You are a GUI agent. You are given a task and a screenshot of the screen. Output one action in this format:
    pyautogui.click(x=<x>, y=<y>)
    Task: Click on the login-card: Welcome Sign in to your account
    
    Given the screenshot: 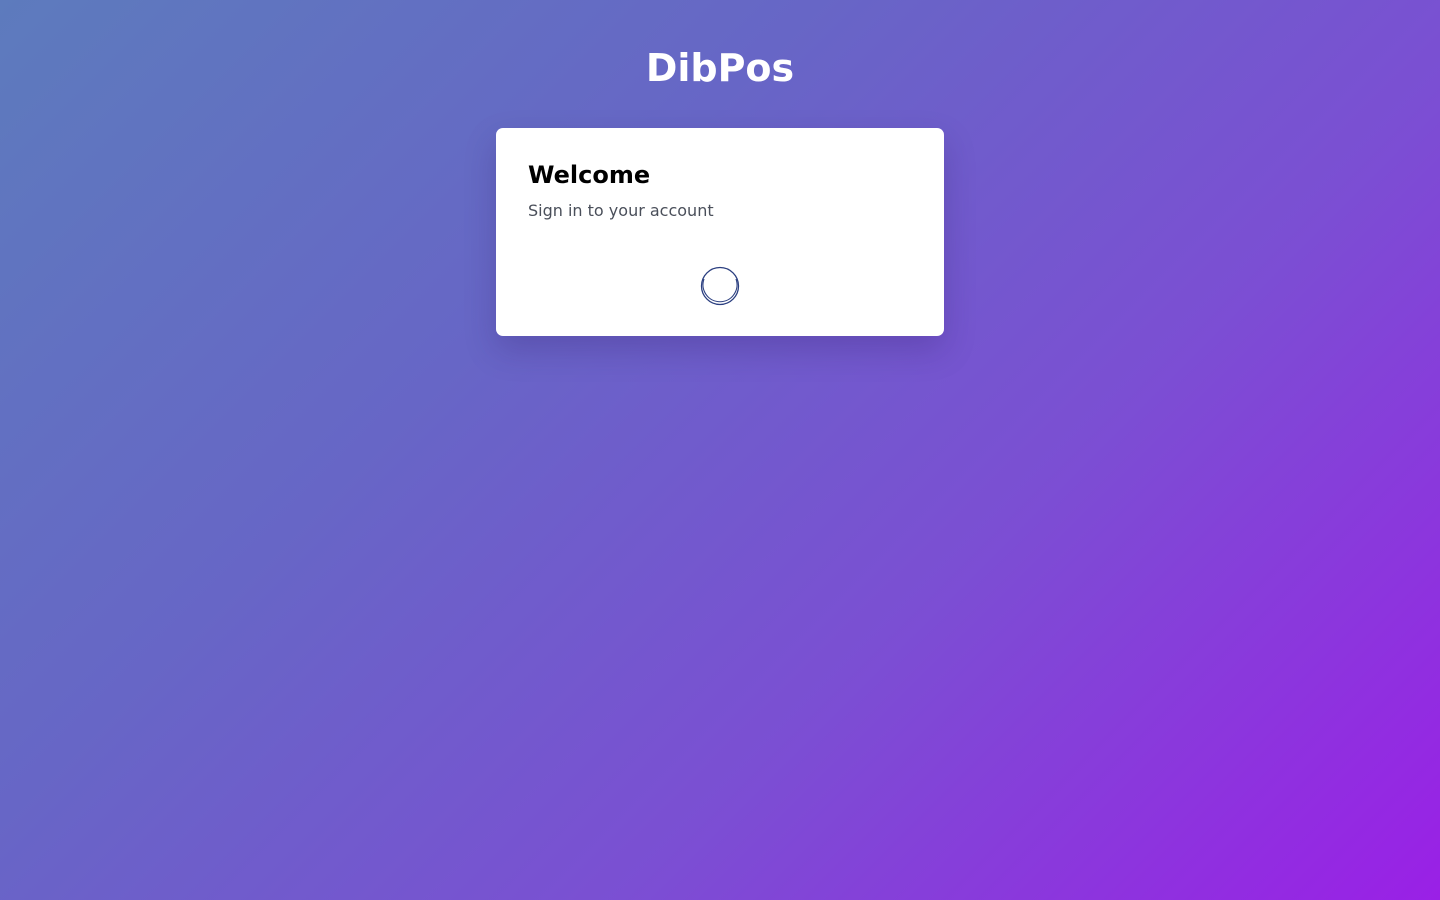 What is the action you would take?
    pyautogui.click(x=720, y=232)
    